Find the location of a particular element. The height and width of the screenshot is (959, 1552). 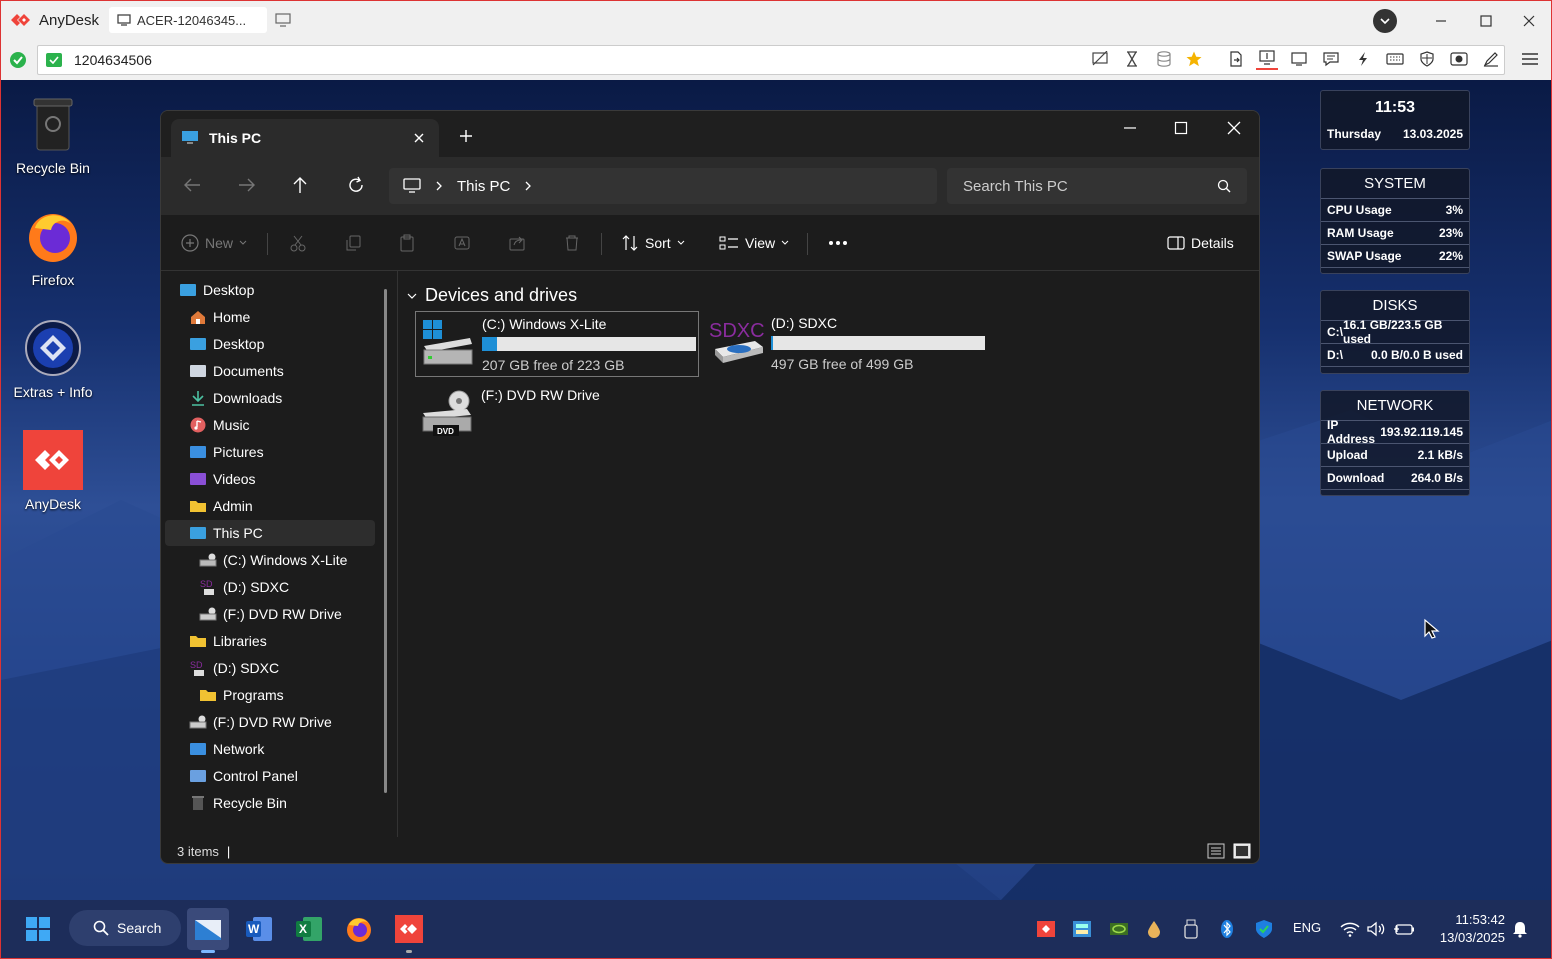

taskbar-firefox is located at coordinates (359, 929).